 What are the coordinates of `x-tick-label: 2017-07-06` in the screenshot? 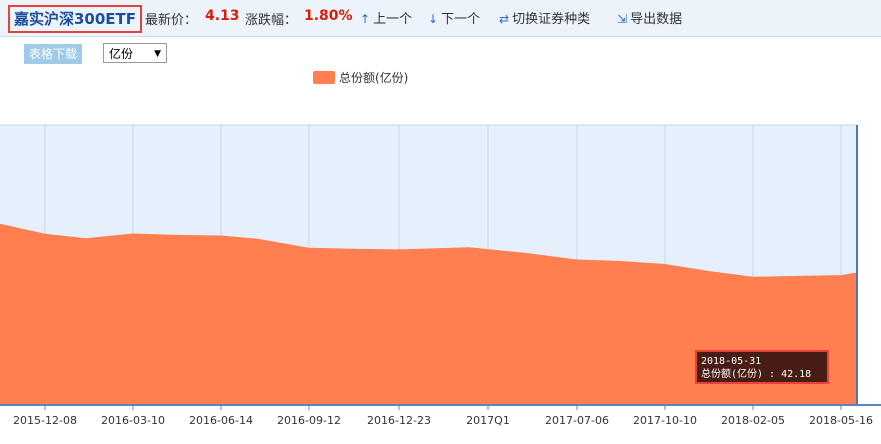 It's located at (577, 420).